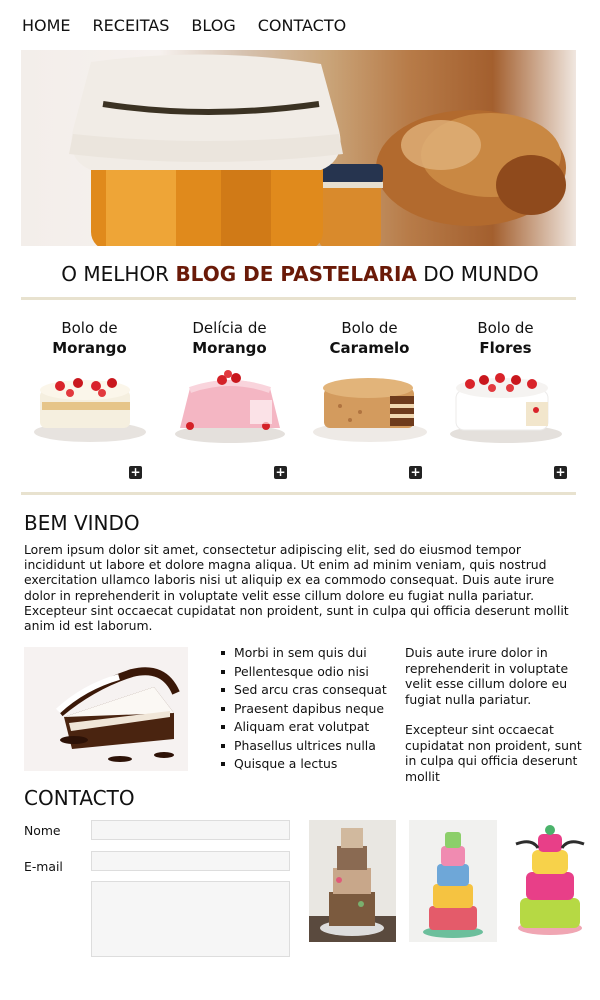 This screenshot has width=600, height=1000. Describe the element at coordinates (79, 798) in the screenshot. I see `contact-title: CONTACTO` at that location.